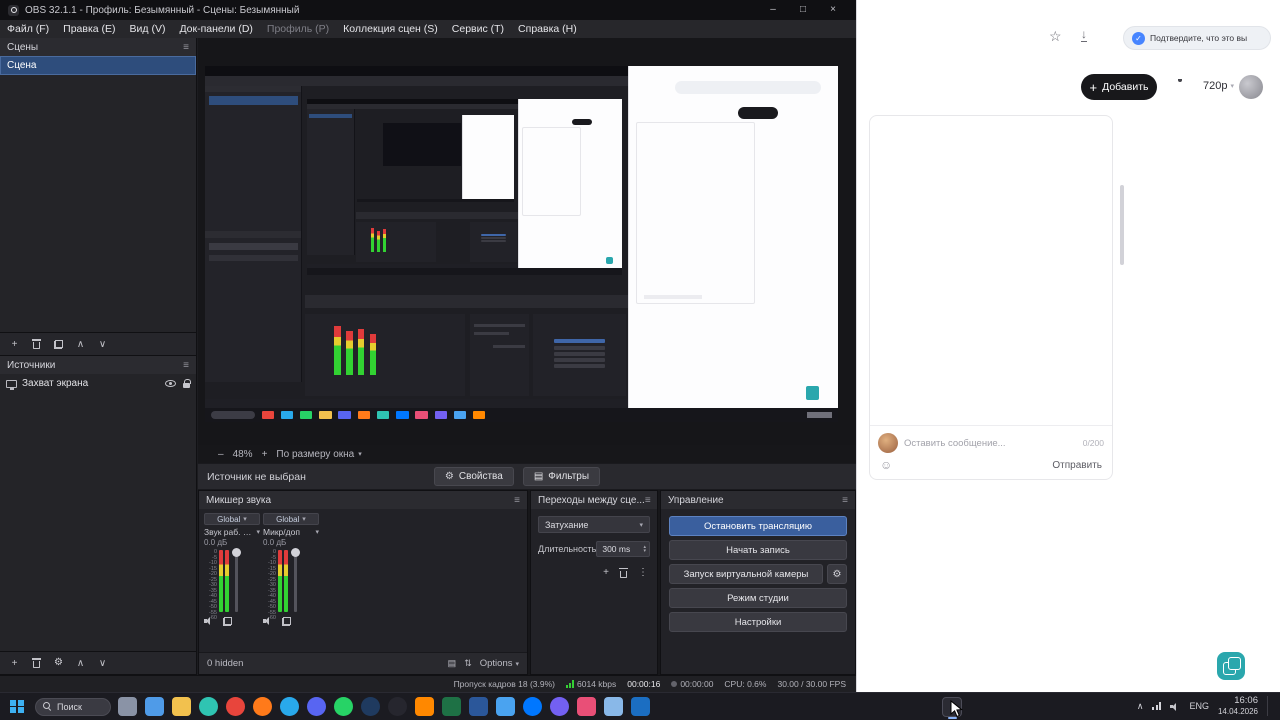 The height and width of the screenshot is (720, 1280). Describe the element at coordinates (14, 663) in the screenshot. I see `add-source-button: +` at that location.